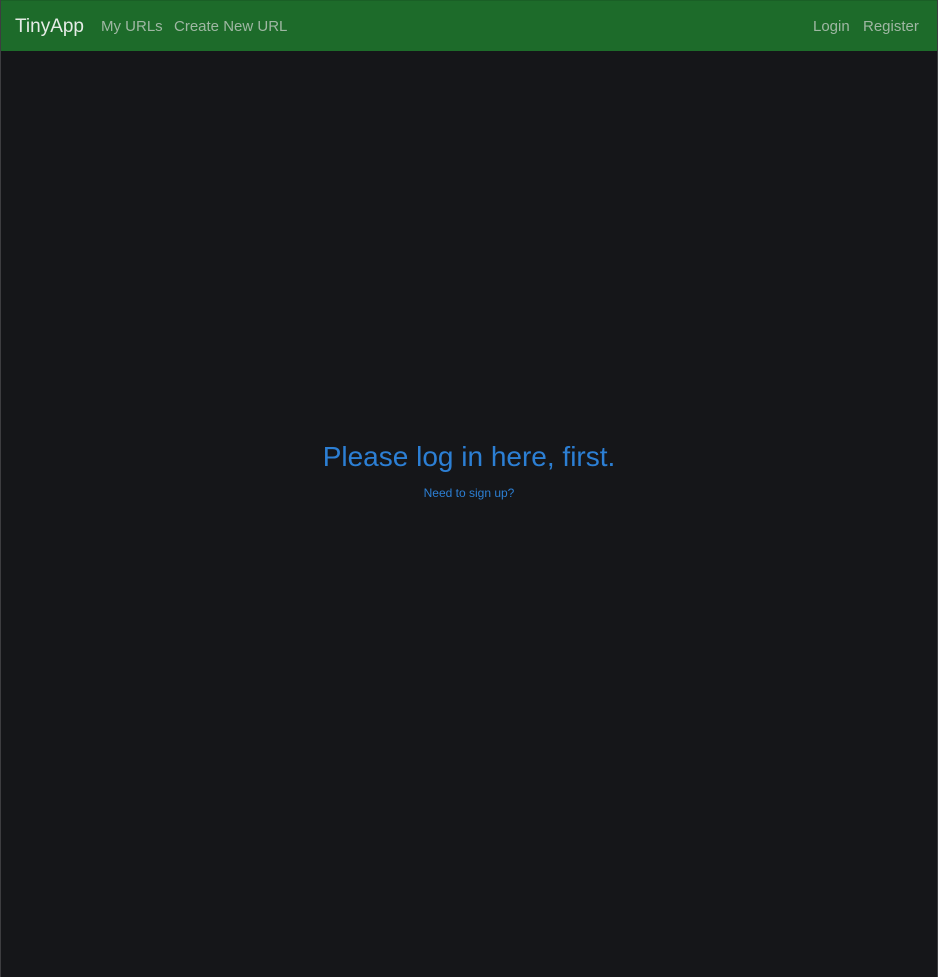 This screenshot has width=938, height=977. What do you see at coordinates (49, 27) in the screenshot?
I see `brand-link: TinyApp` at bounding box center [49, 27].